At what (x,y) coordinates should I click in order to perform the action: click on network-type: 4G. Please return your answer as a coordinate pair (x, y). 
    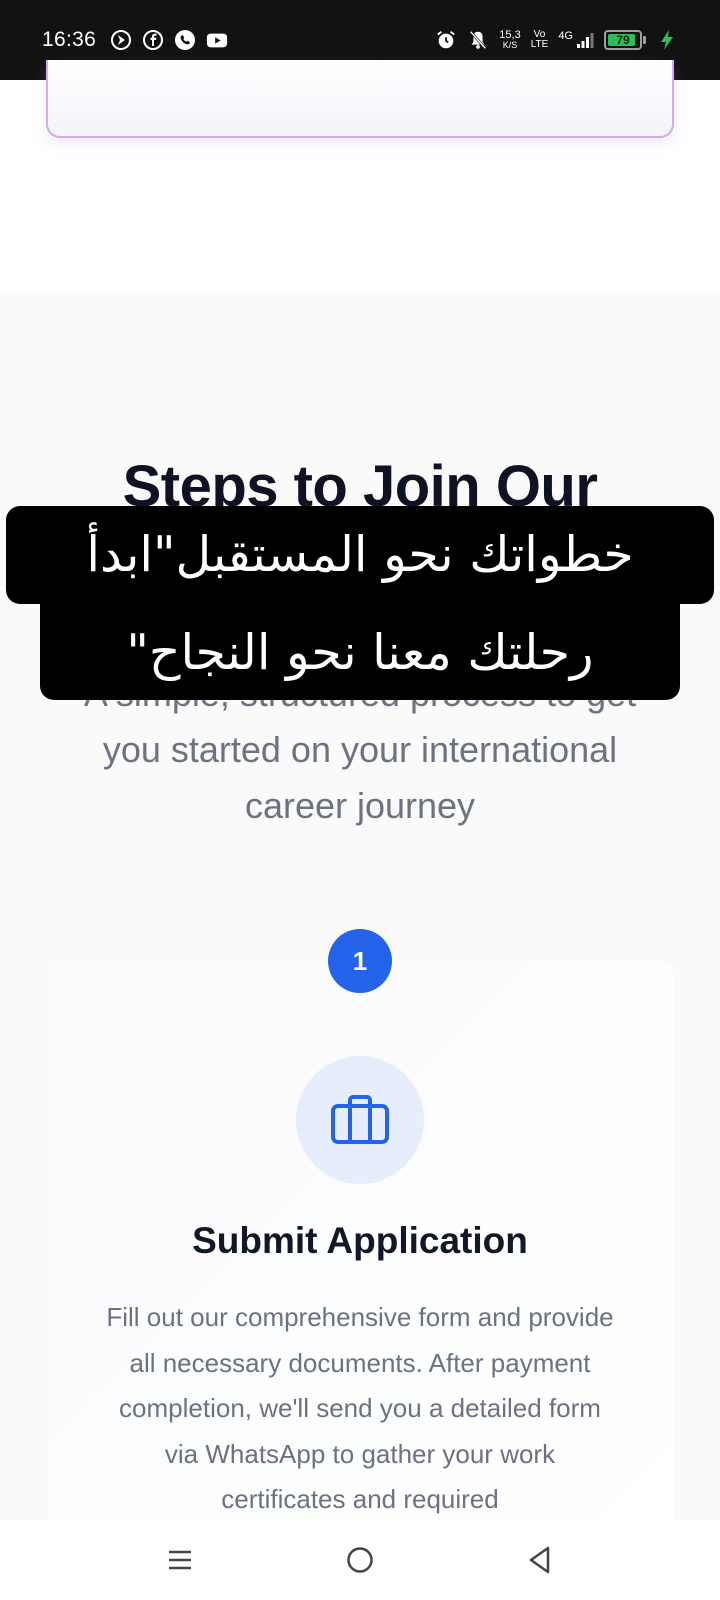
    Looking at the image, I should click on (565, 36).